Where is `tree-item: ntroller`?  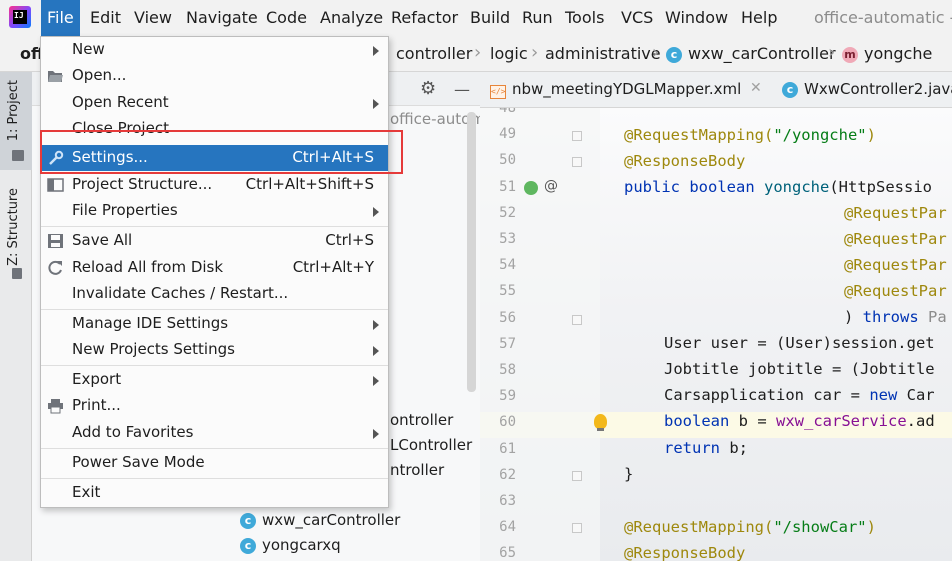 tree-item: ntroller is located at coordinates (417, 470).